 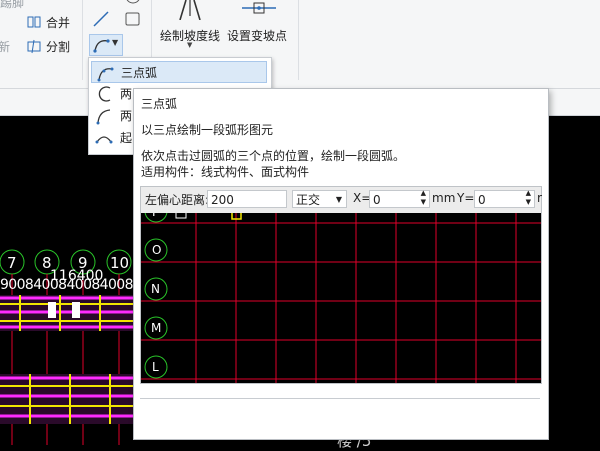 I want to click on menu-item-label: 起, so click(x=126, y=138).